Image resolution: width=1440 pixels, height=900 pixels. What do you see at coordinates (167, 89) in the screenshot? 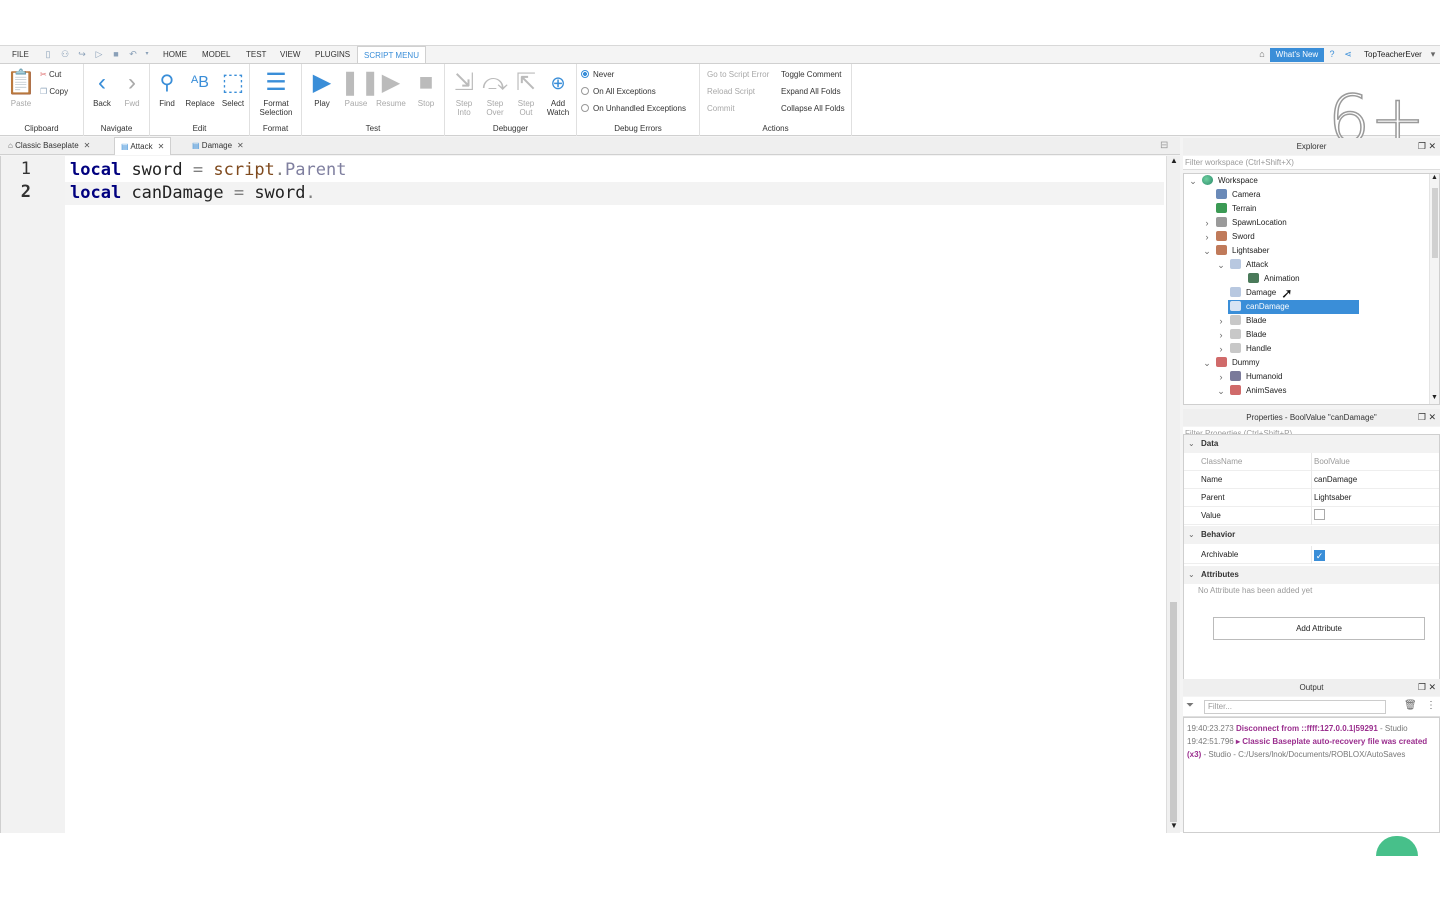
I see `find-button: ⚲ Find` at bounding box center [167, 89].